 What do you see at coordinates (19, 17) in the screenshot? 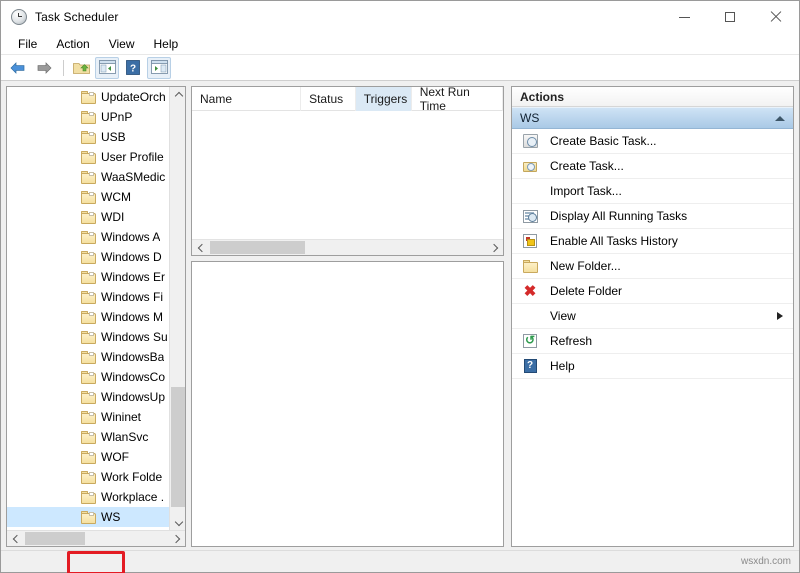
I see `clock-icon` at bounding box center [19, 17].